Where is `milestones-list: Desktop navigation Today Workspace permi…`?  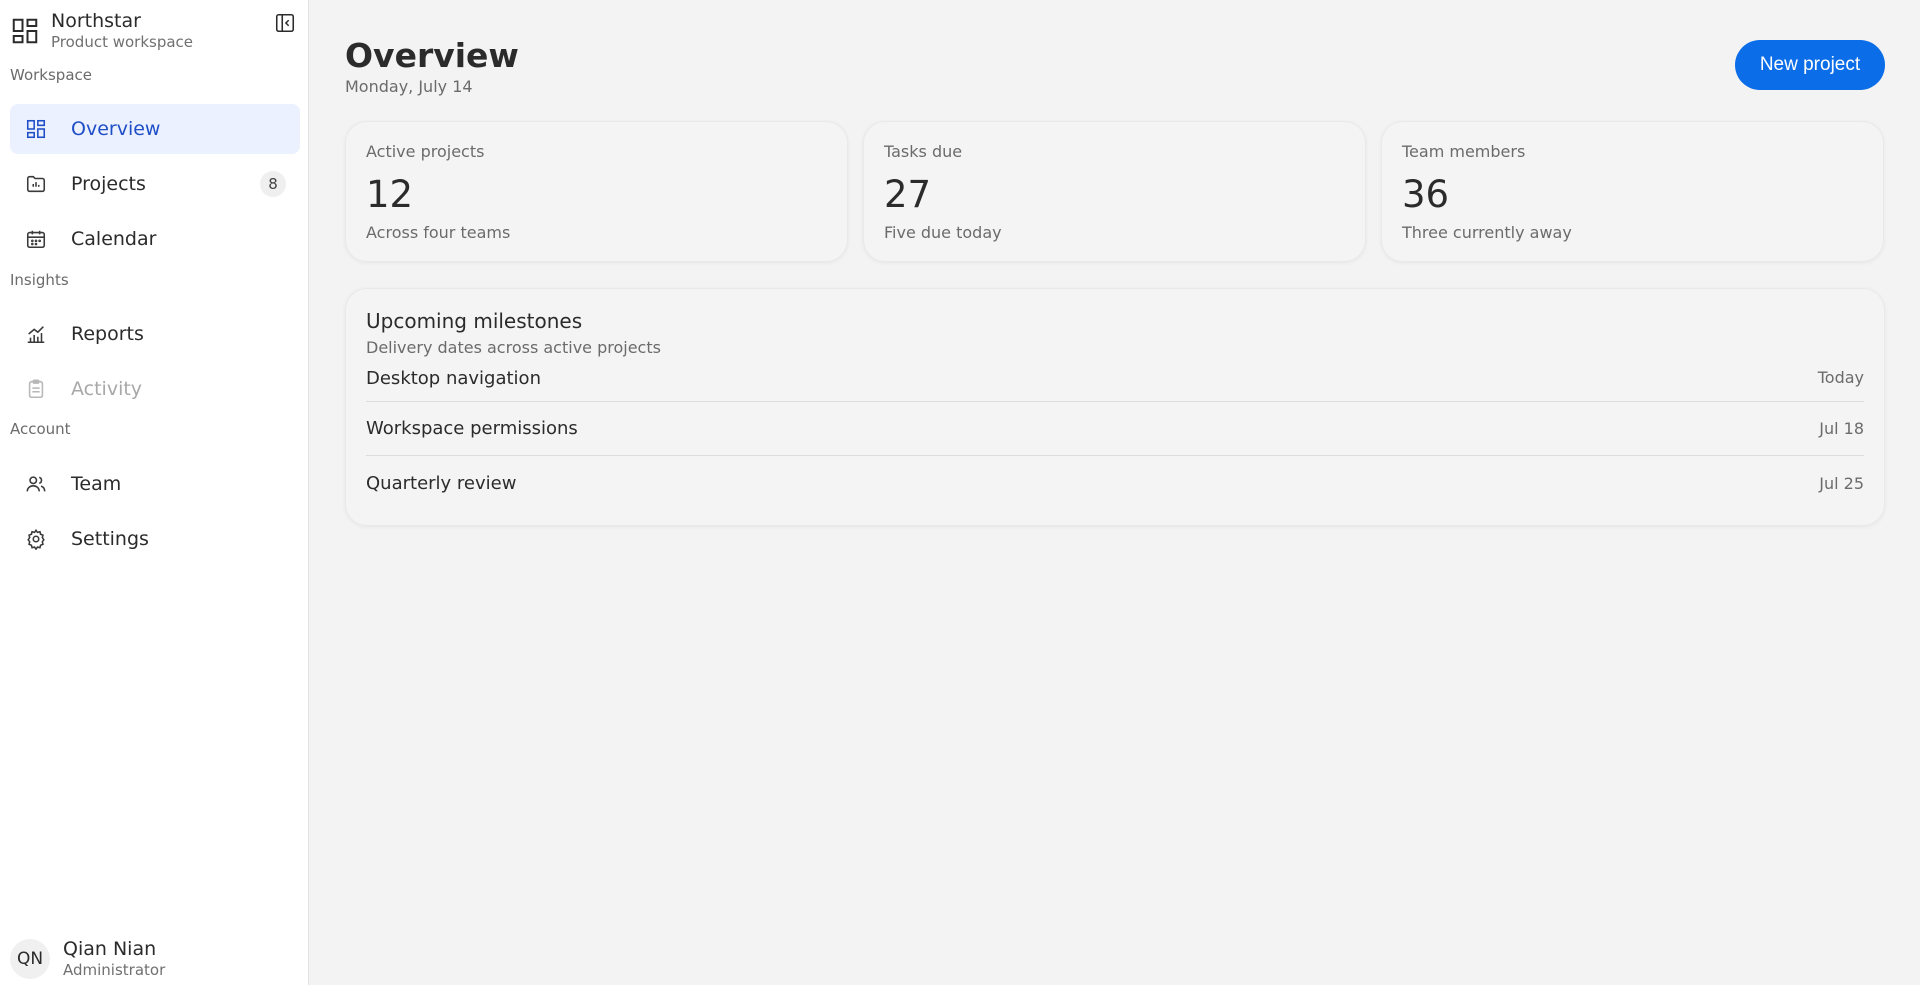 milestones-list: Desktop navigation Today Workspace permi… is located at coordinates (1115, 436).